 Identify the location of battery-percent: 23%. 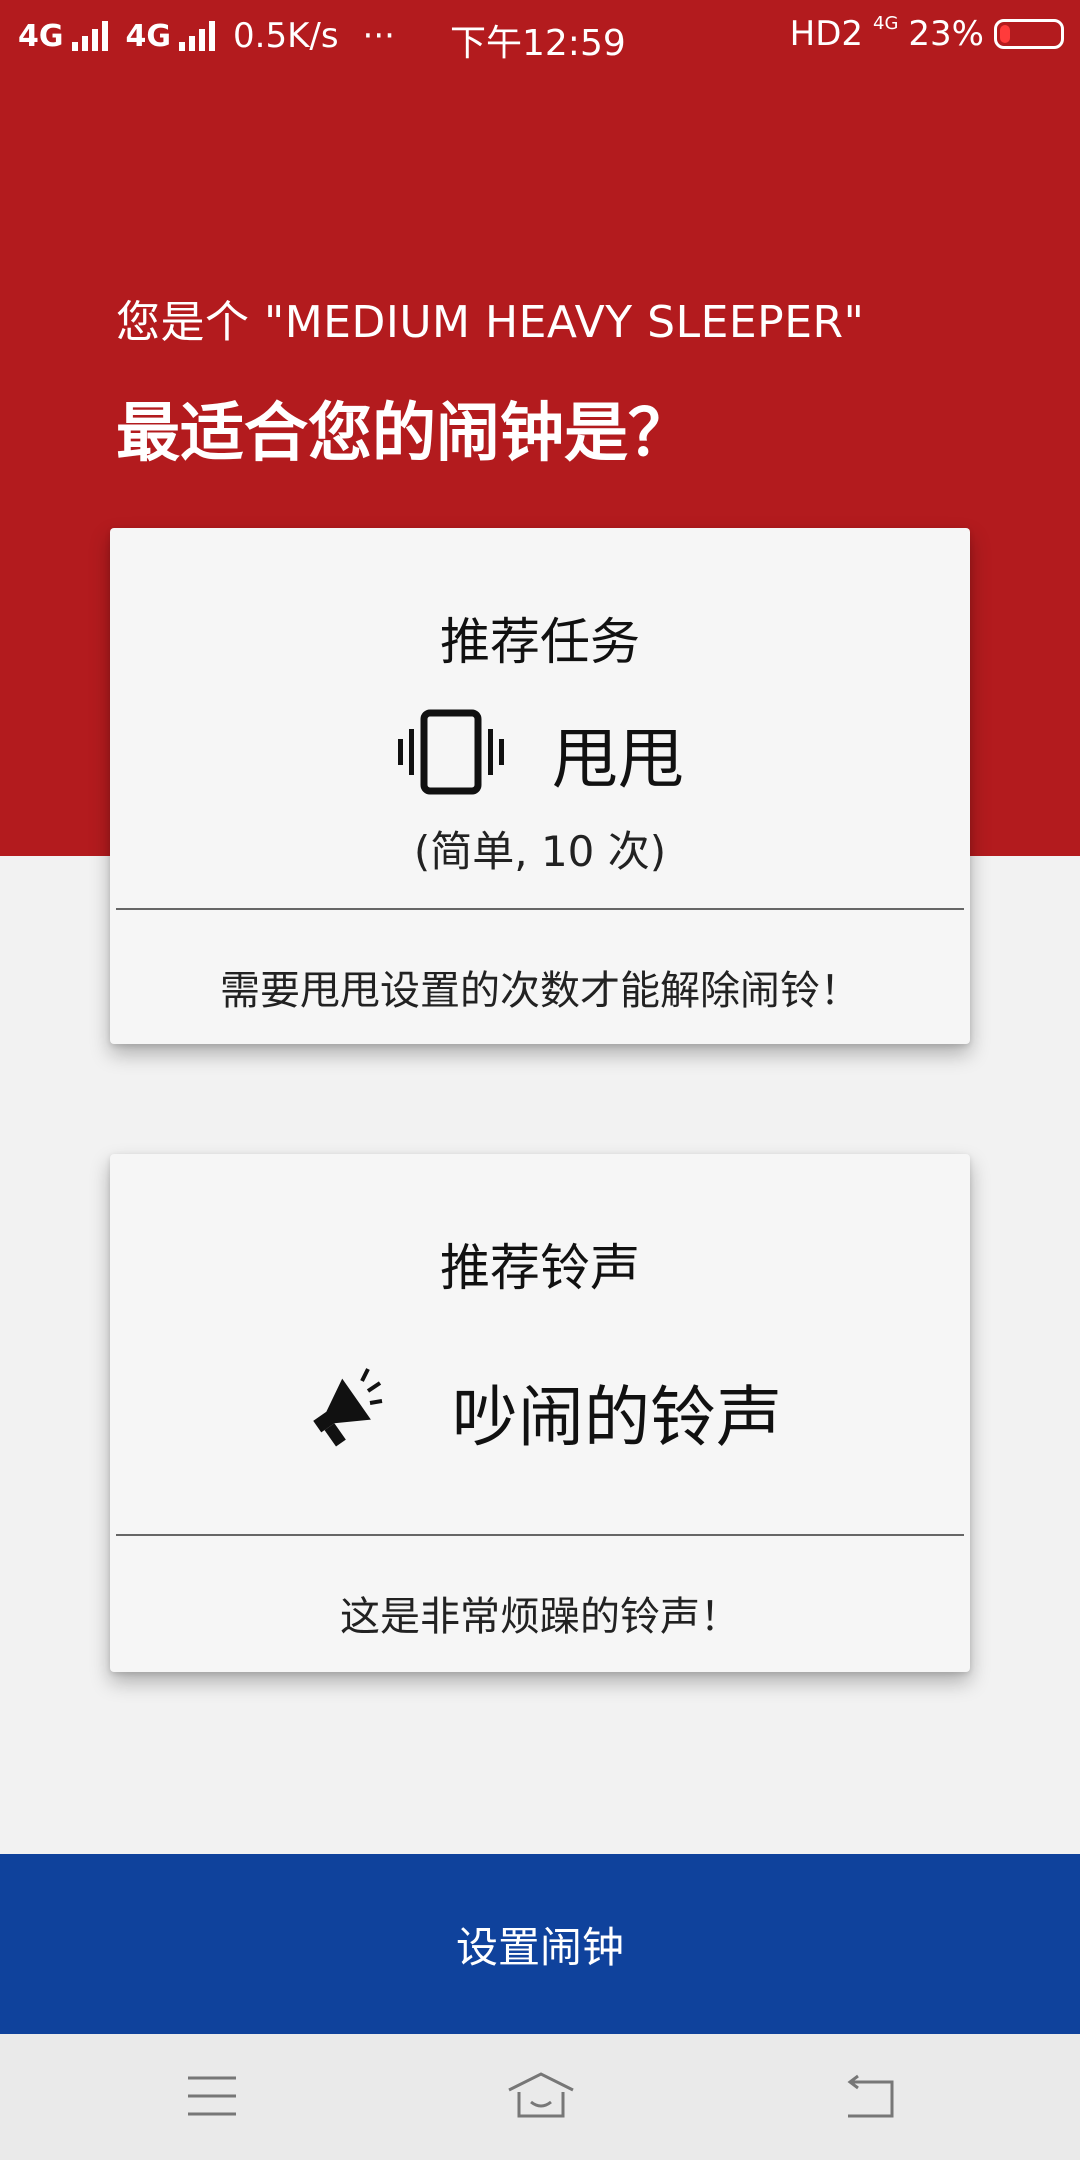
(946, 34).